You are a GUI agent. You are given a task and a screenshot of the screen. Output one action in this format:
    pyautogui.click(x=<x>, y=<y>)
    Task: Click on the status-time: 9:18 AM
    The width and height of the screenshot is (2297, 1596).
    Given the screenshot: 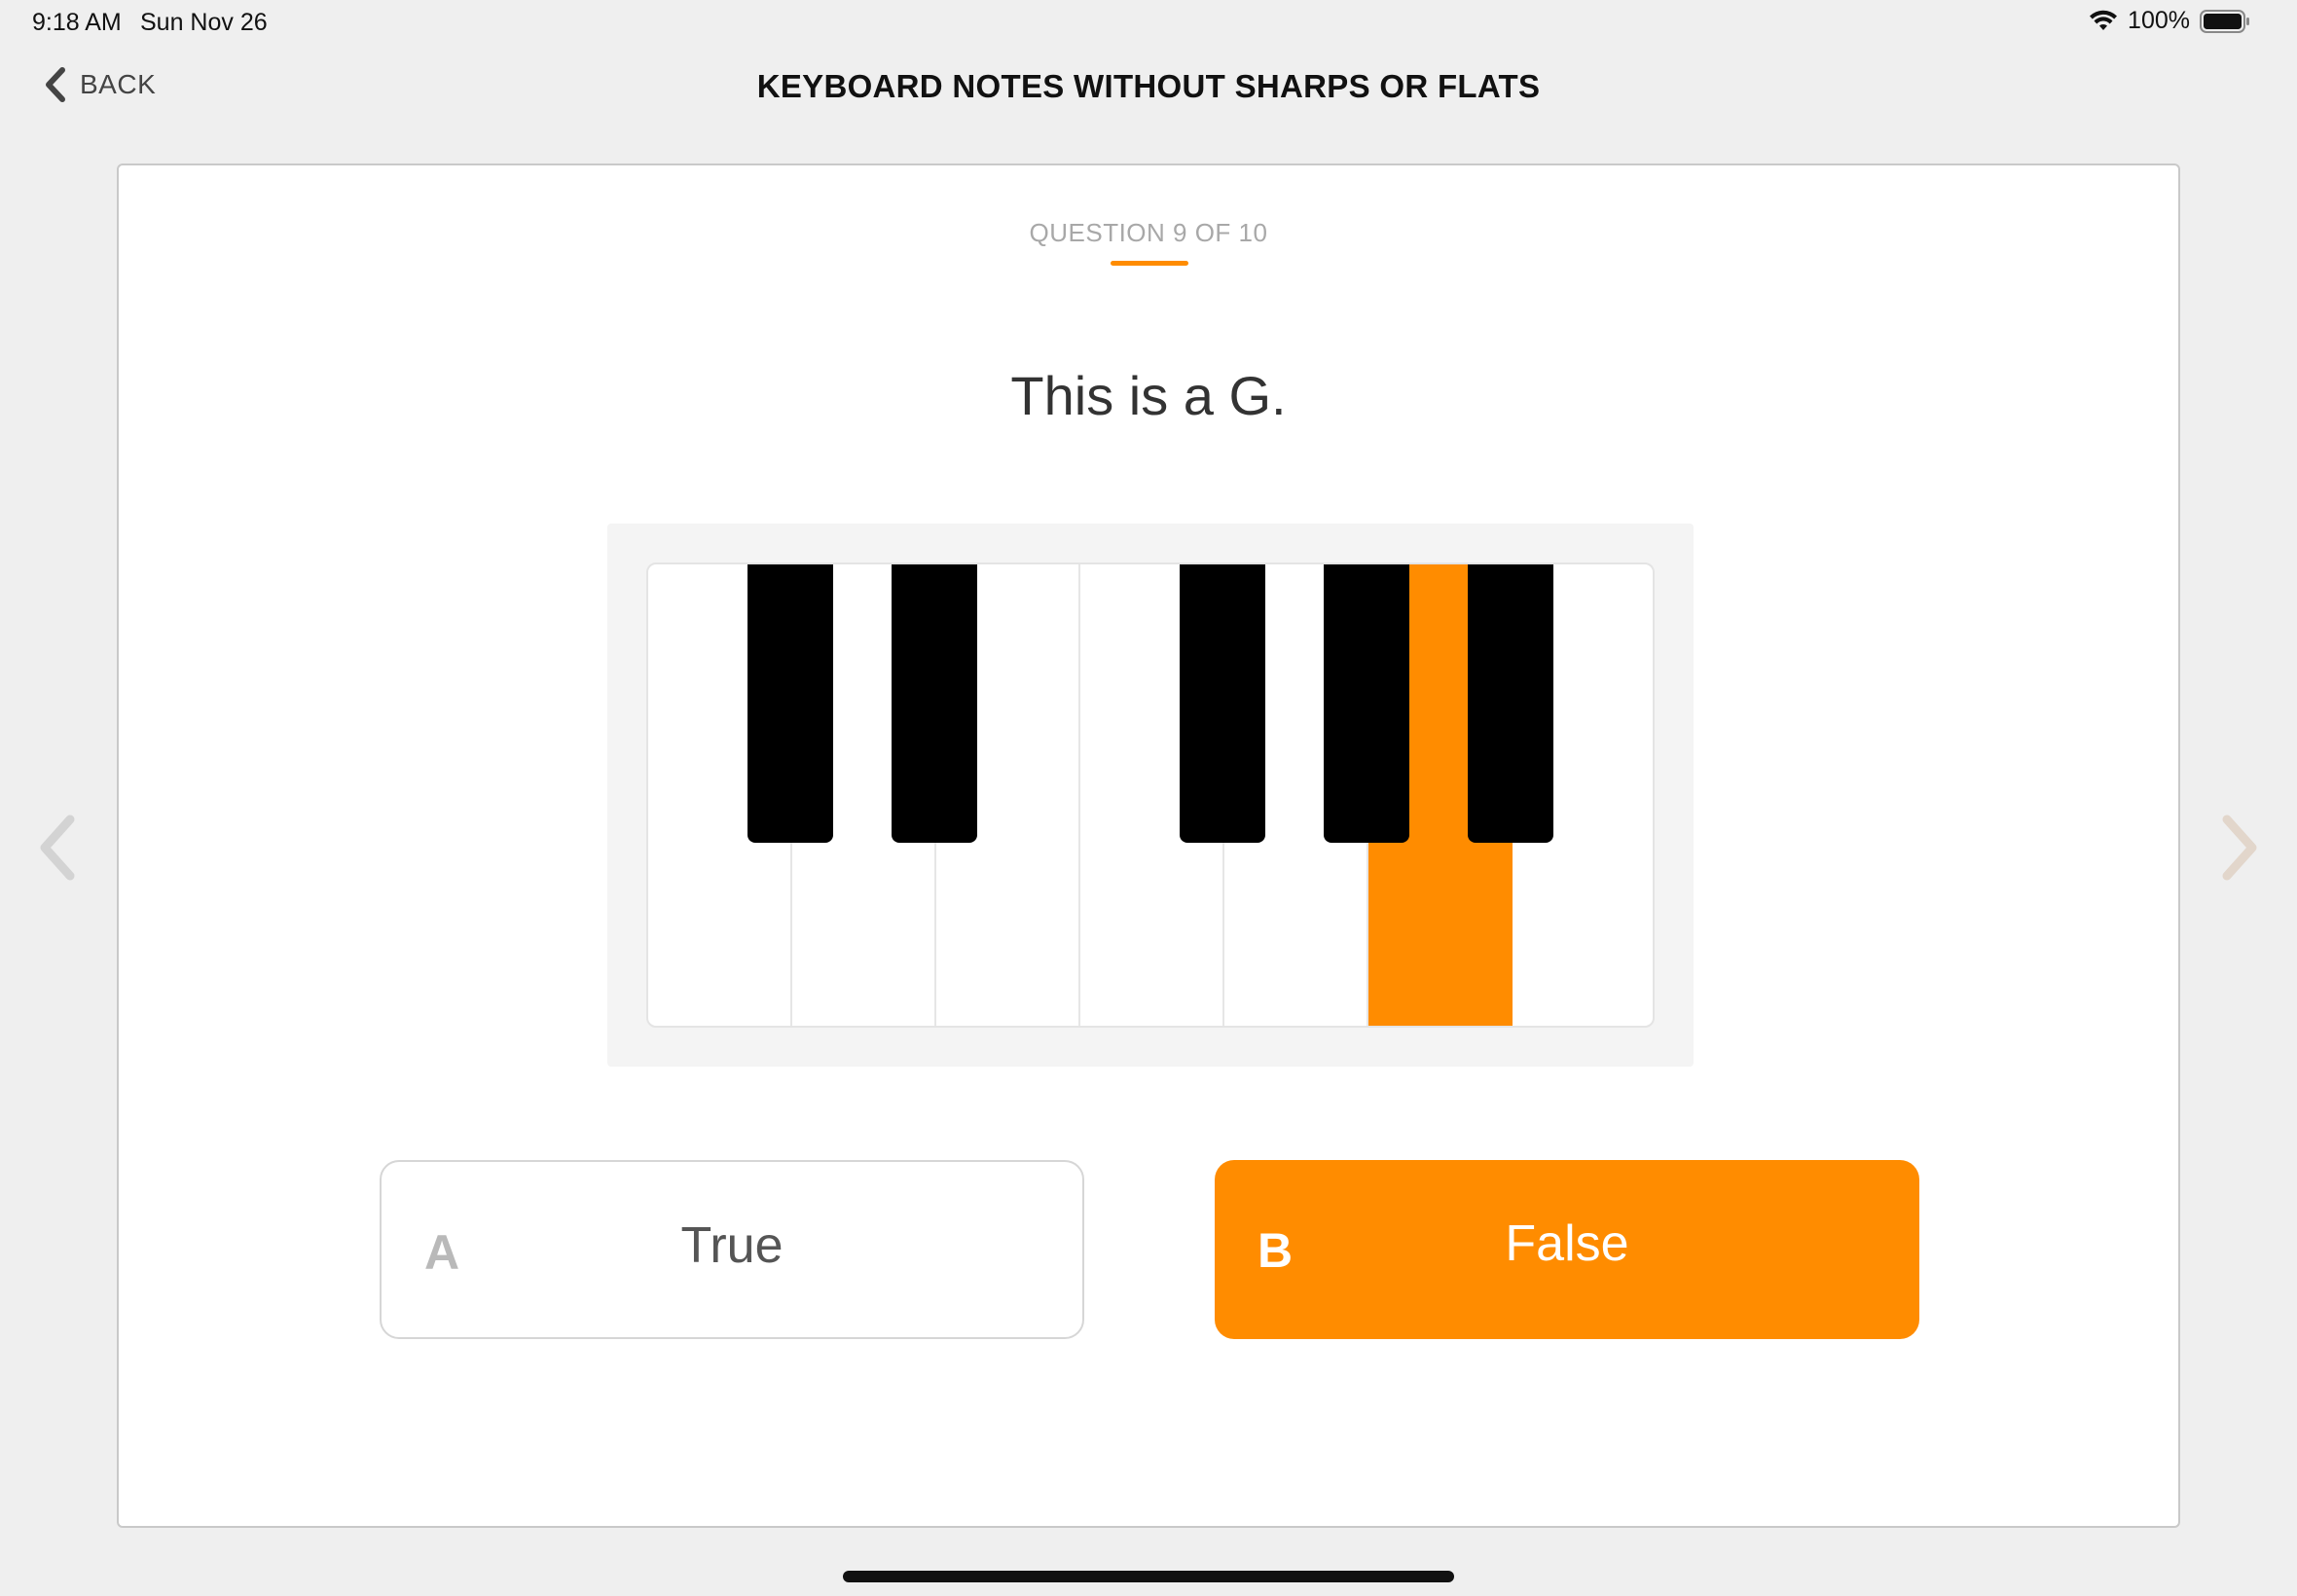 What is the action you would take?
    pyautogui.click(x=77, y=22)
    